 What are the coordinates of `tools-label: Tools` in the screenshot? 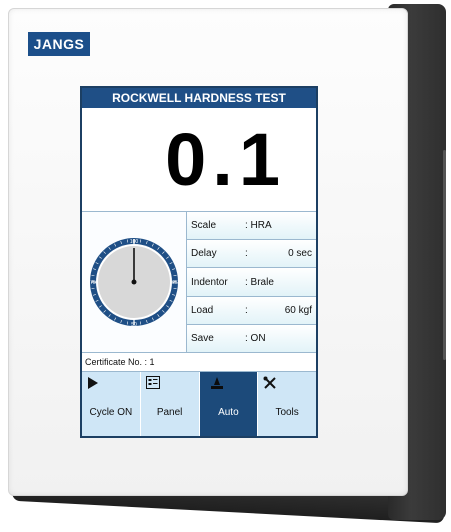 It's located at (287, 412).